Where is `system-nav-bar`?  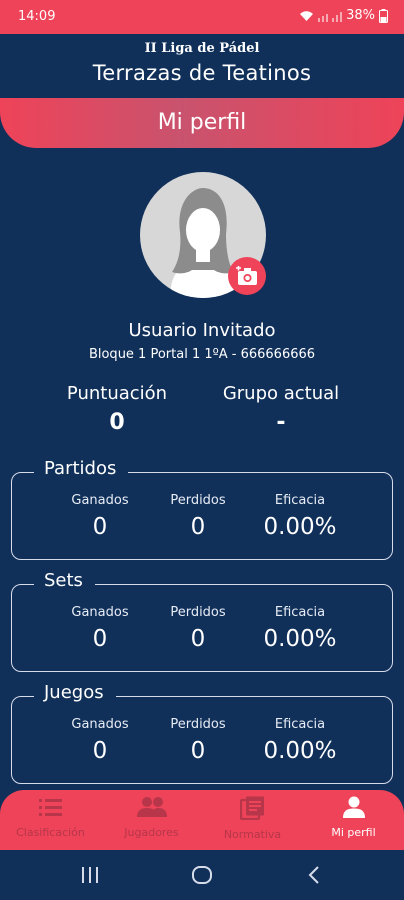
system-nav-bar is located at coordinates (202, 875).